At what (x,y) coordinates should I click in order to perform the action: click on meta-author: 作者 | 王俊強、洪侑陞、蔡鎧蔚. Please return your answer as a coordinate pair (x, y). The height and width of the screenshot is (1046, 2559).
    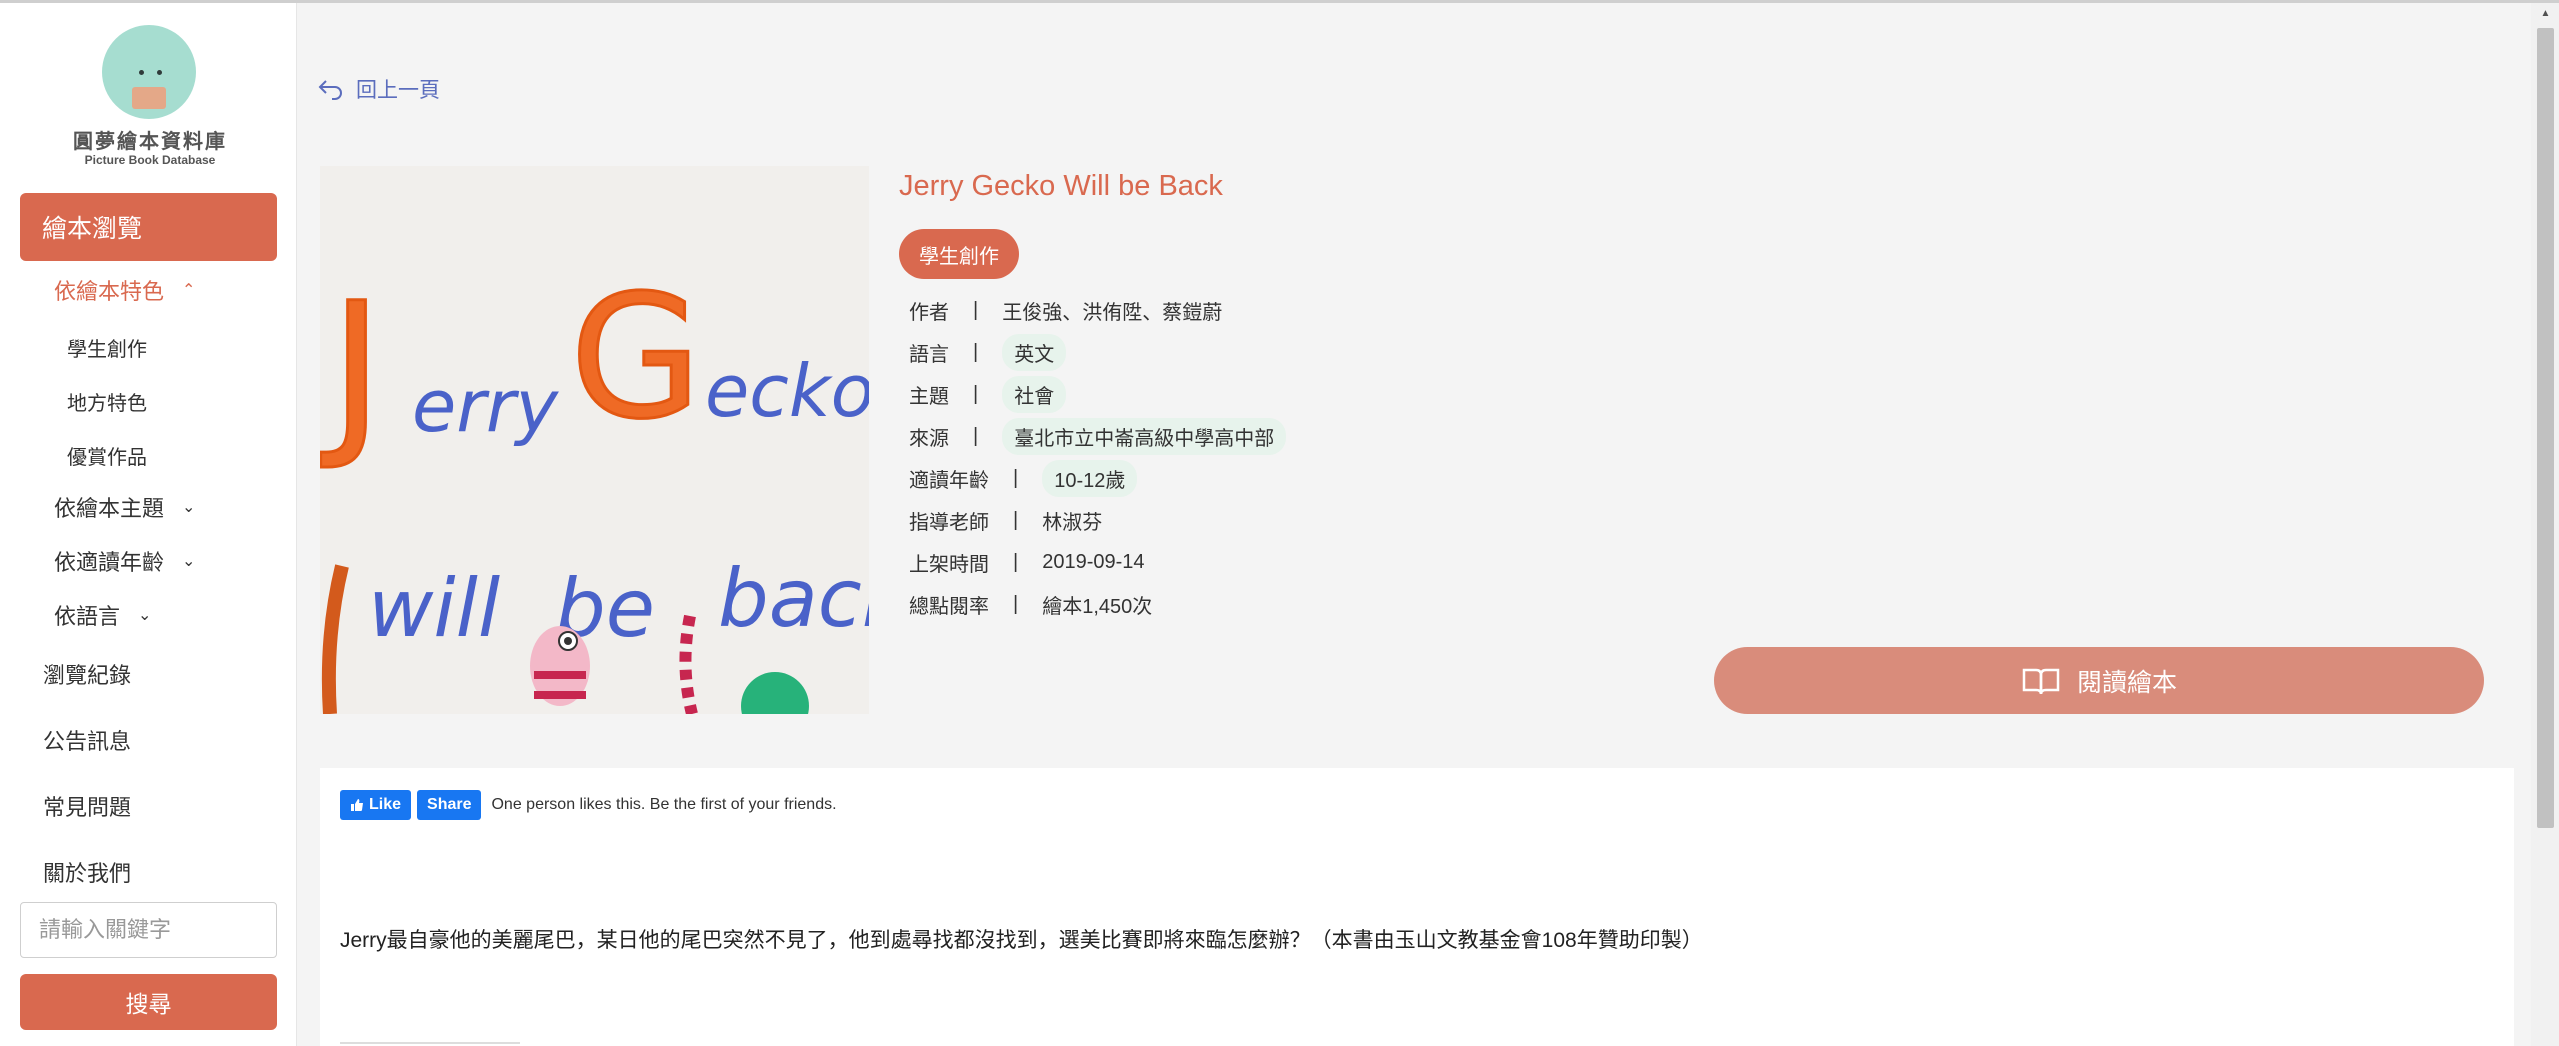
    Looking at the image, I should click on (1065, 310).